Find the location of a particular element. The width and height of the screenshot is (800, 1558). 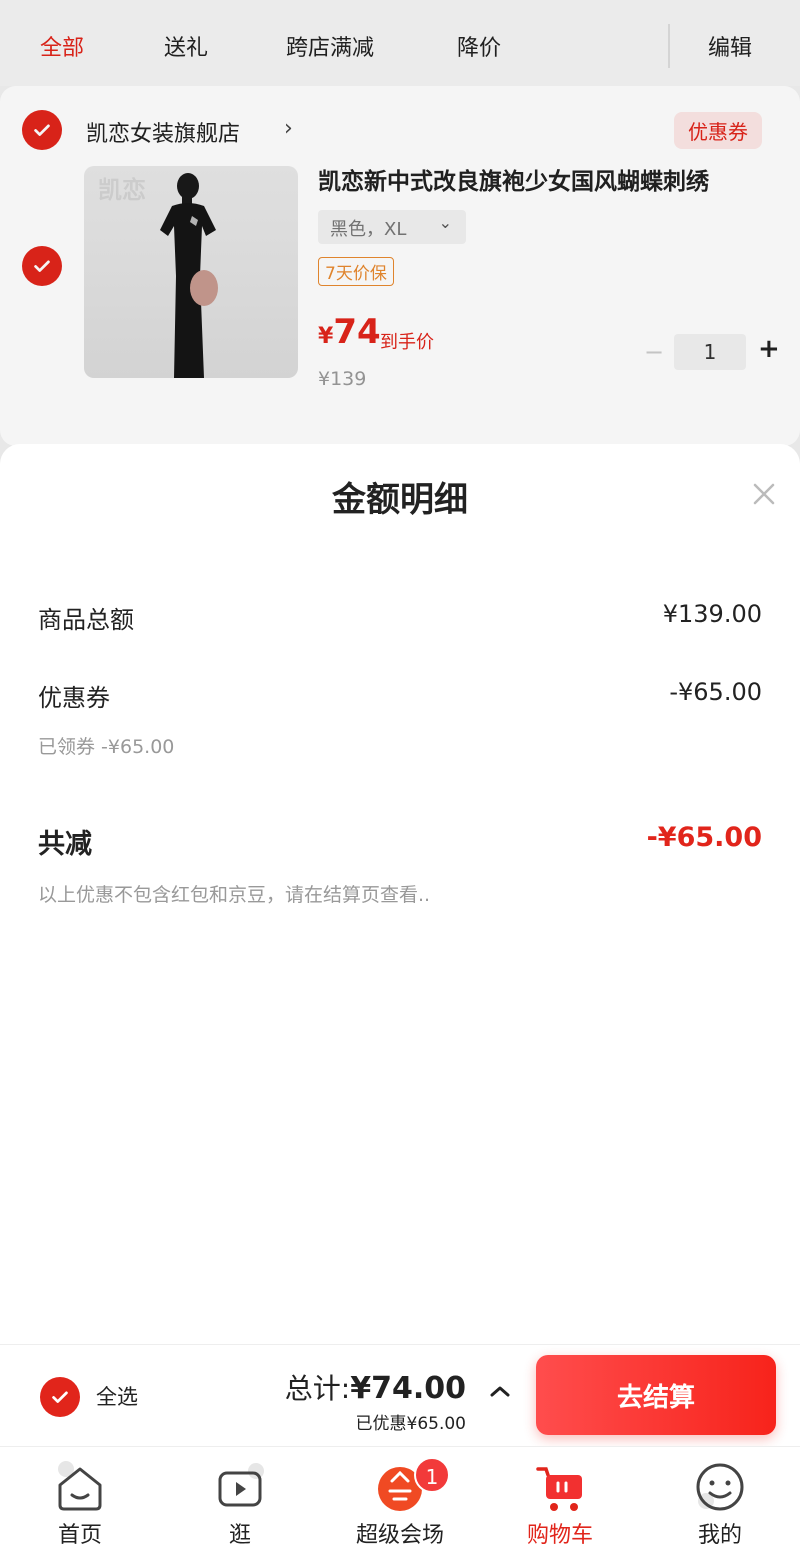

discount-summary: 已优惠¥65.00 is located at coordinates (410, 1424).